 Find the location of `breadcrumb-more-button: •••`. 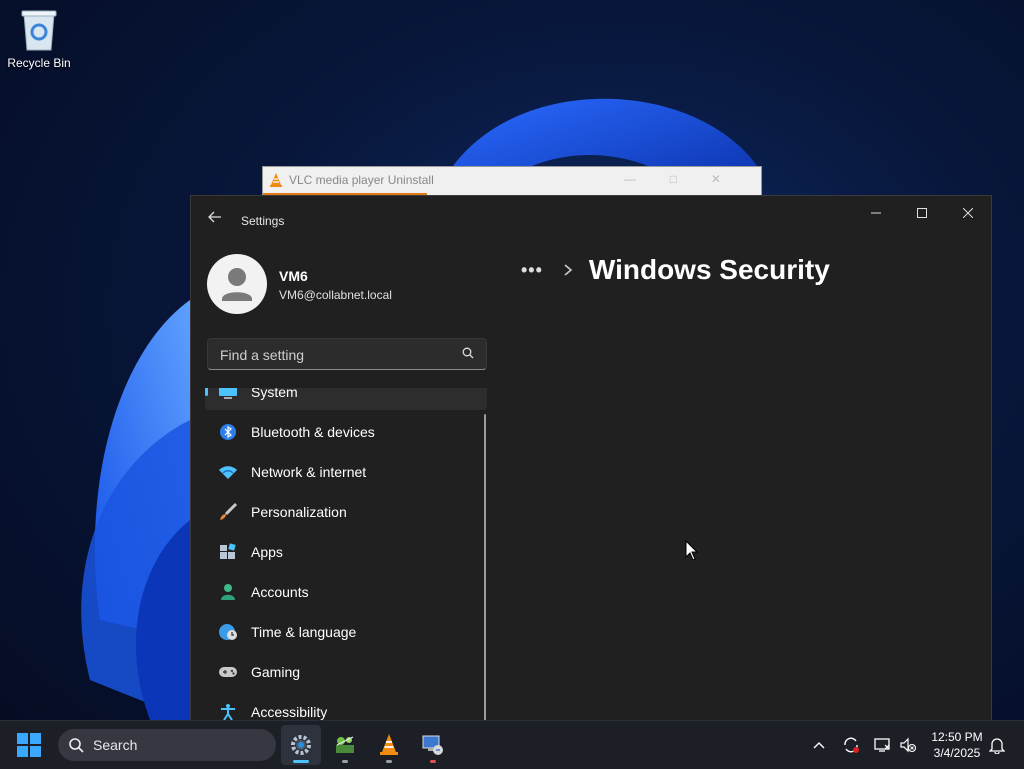

breadcrumb-more-button: ••• is located at coordinates (532, 270).